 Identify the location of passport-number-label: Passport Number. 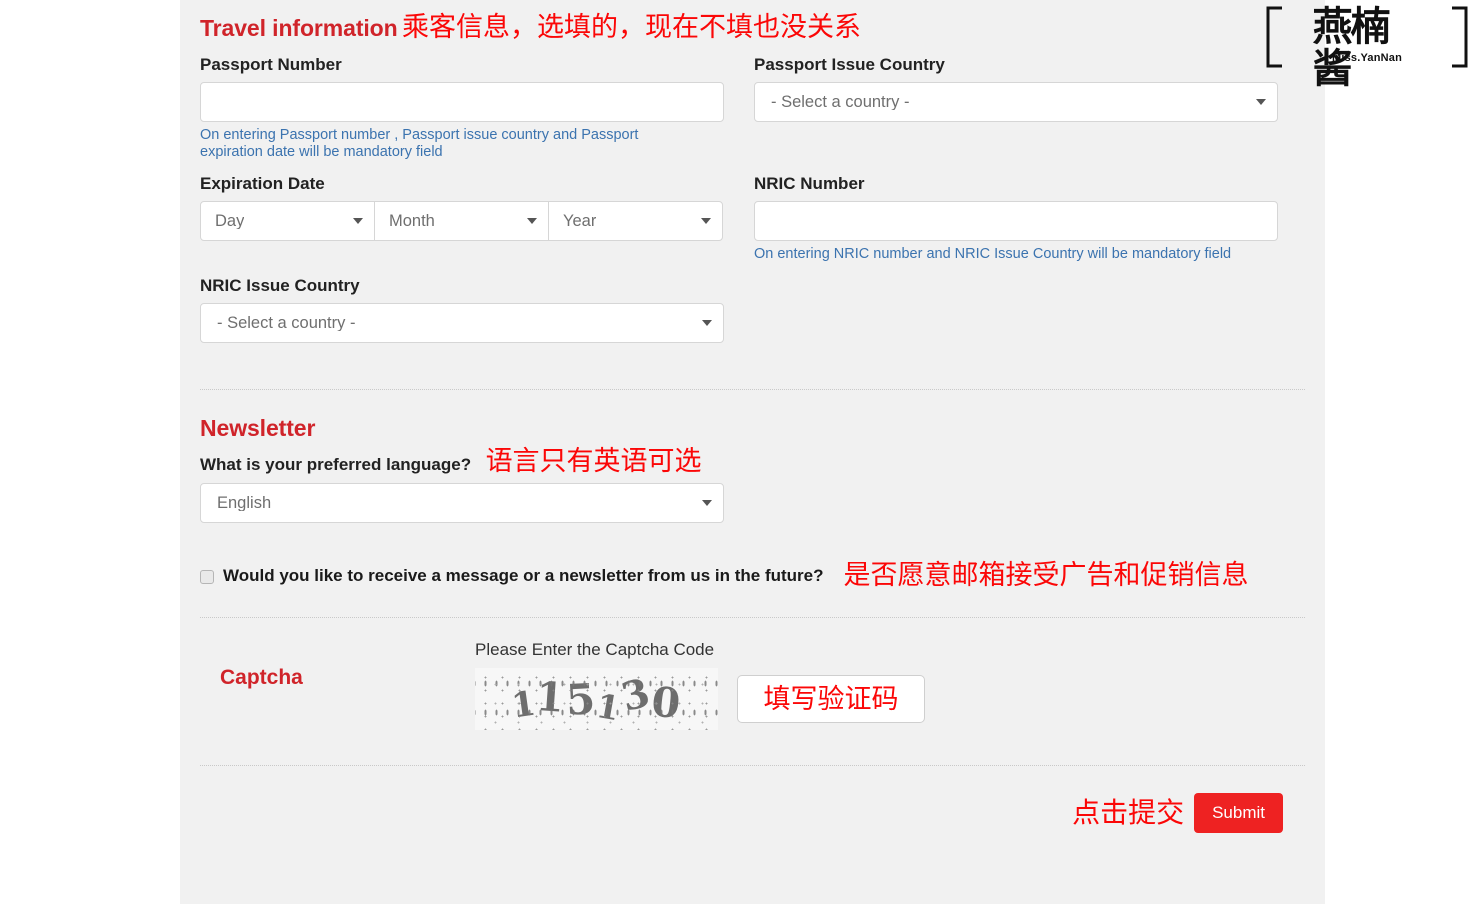
(271, 64).